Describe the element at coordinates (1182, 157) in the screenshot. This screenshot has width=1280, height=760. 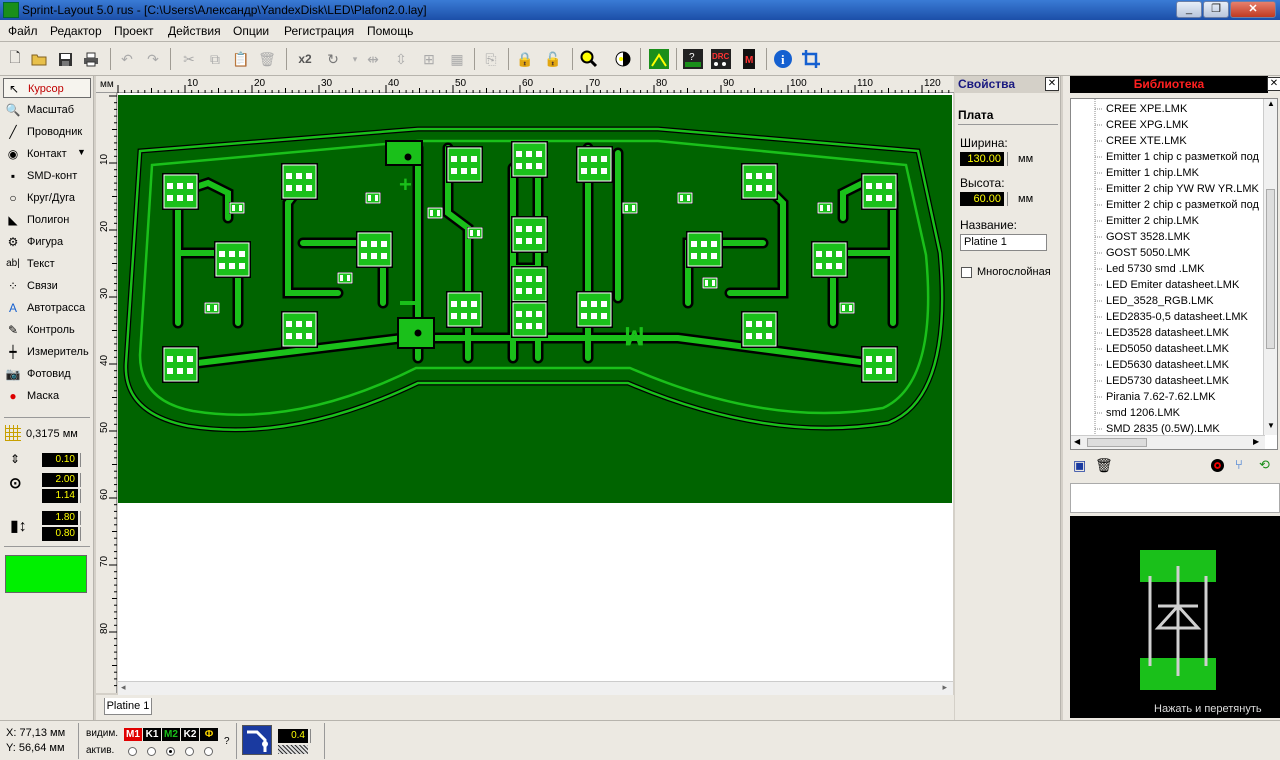
I see `library-item: Emitter 1 chip с разметкой под` at that location.